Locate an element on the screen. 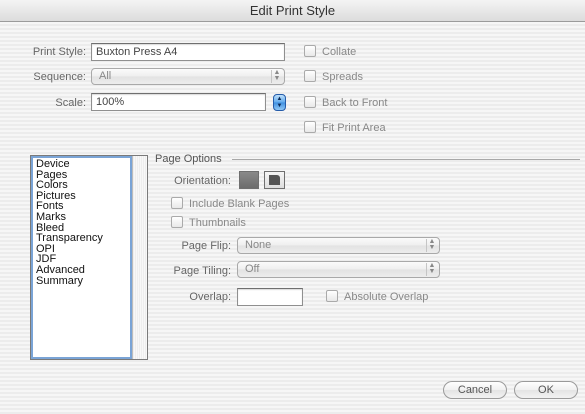 This screenshot has width=585, height=414. portrait-icon is located at coordinates (249, 180).